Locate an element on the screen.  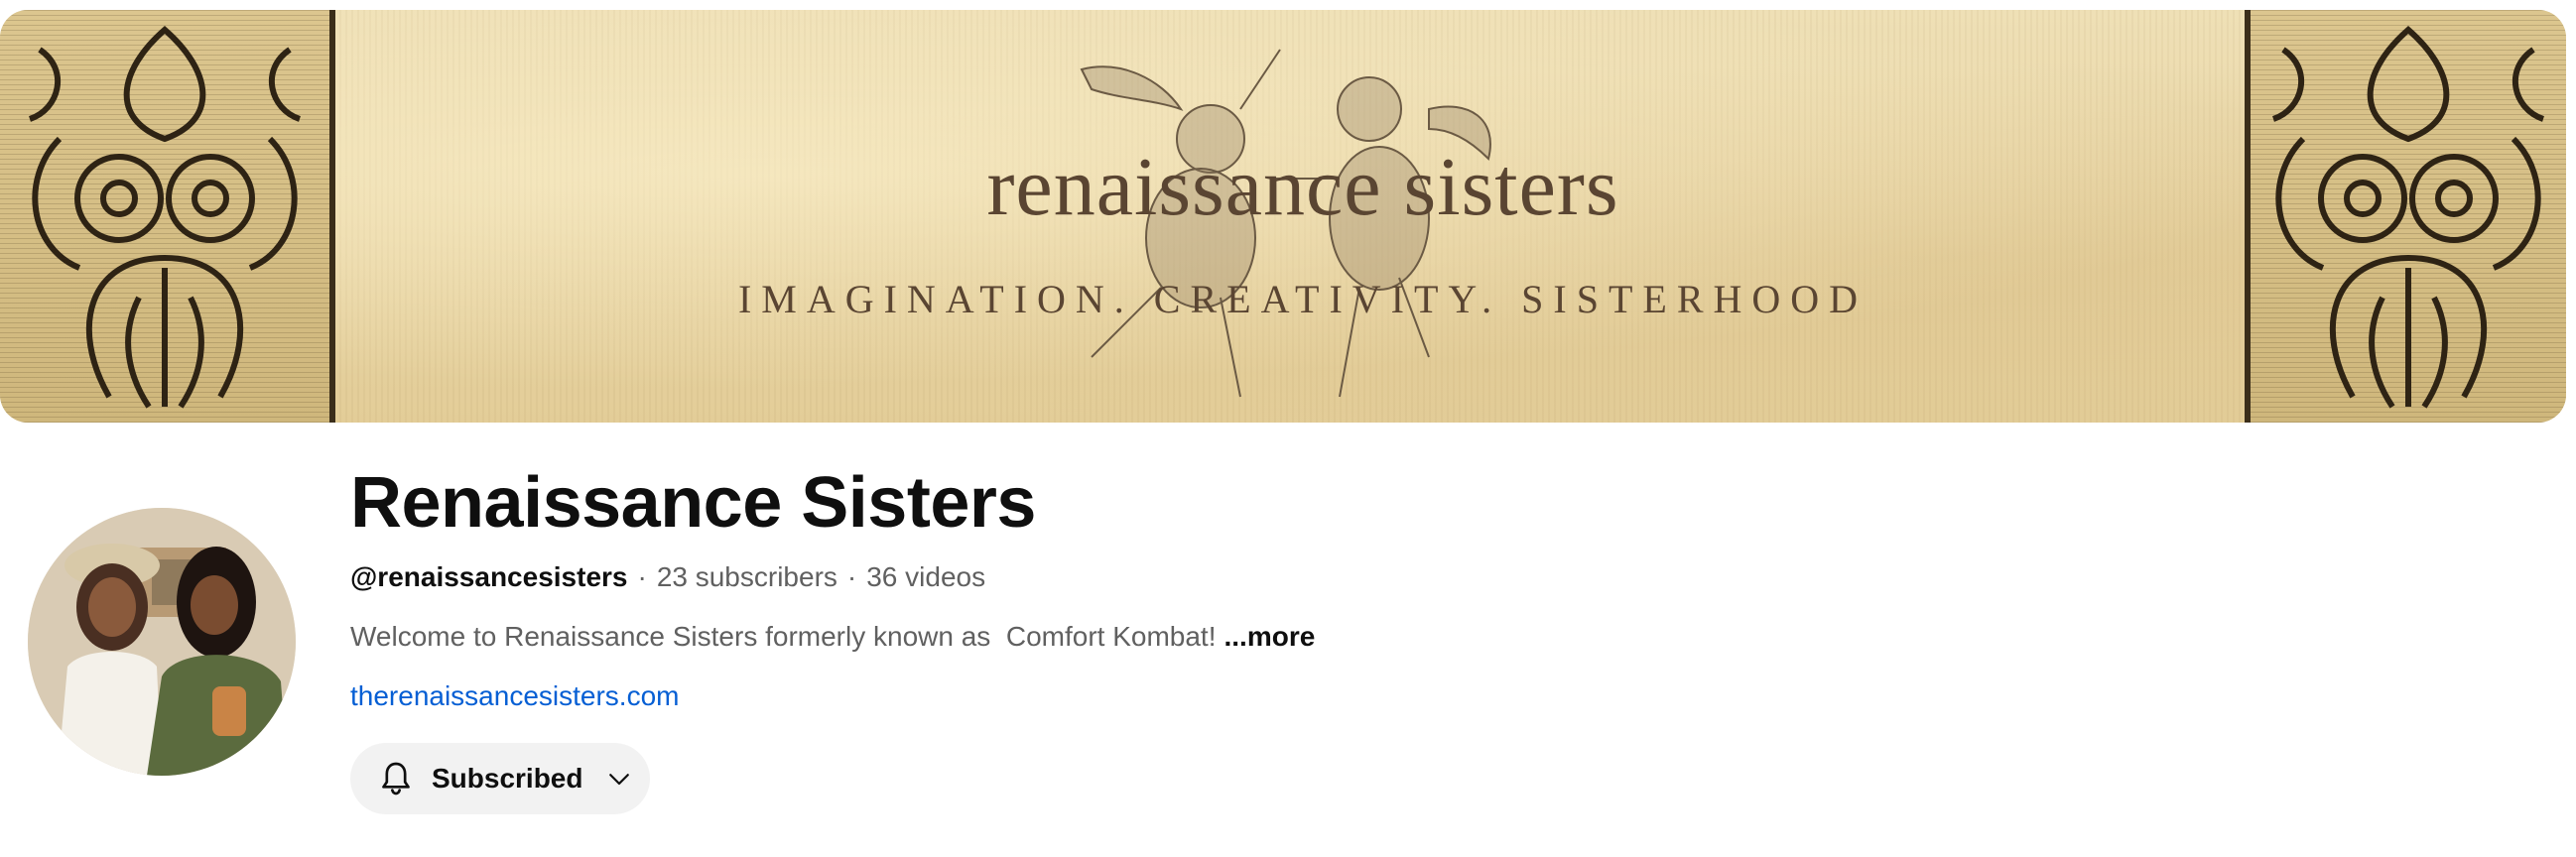
subscriber-count: 23 subscribers is located at coordinates (747, 576).